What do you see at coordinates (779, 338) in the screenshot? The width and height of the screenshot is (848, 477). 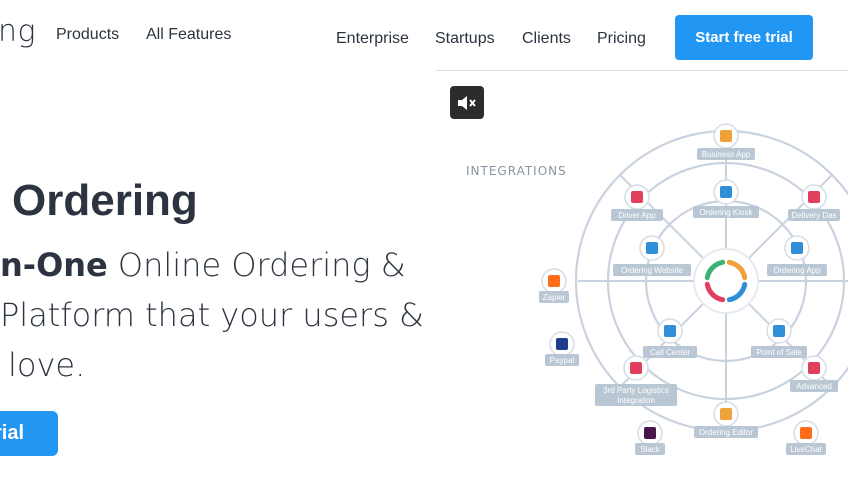 I see `node-point-of-sale: Point of Sale` at bounding box center [779, 338].